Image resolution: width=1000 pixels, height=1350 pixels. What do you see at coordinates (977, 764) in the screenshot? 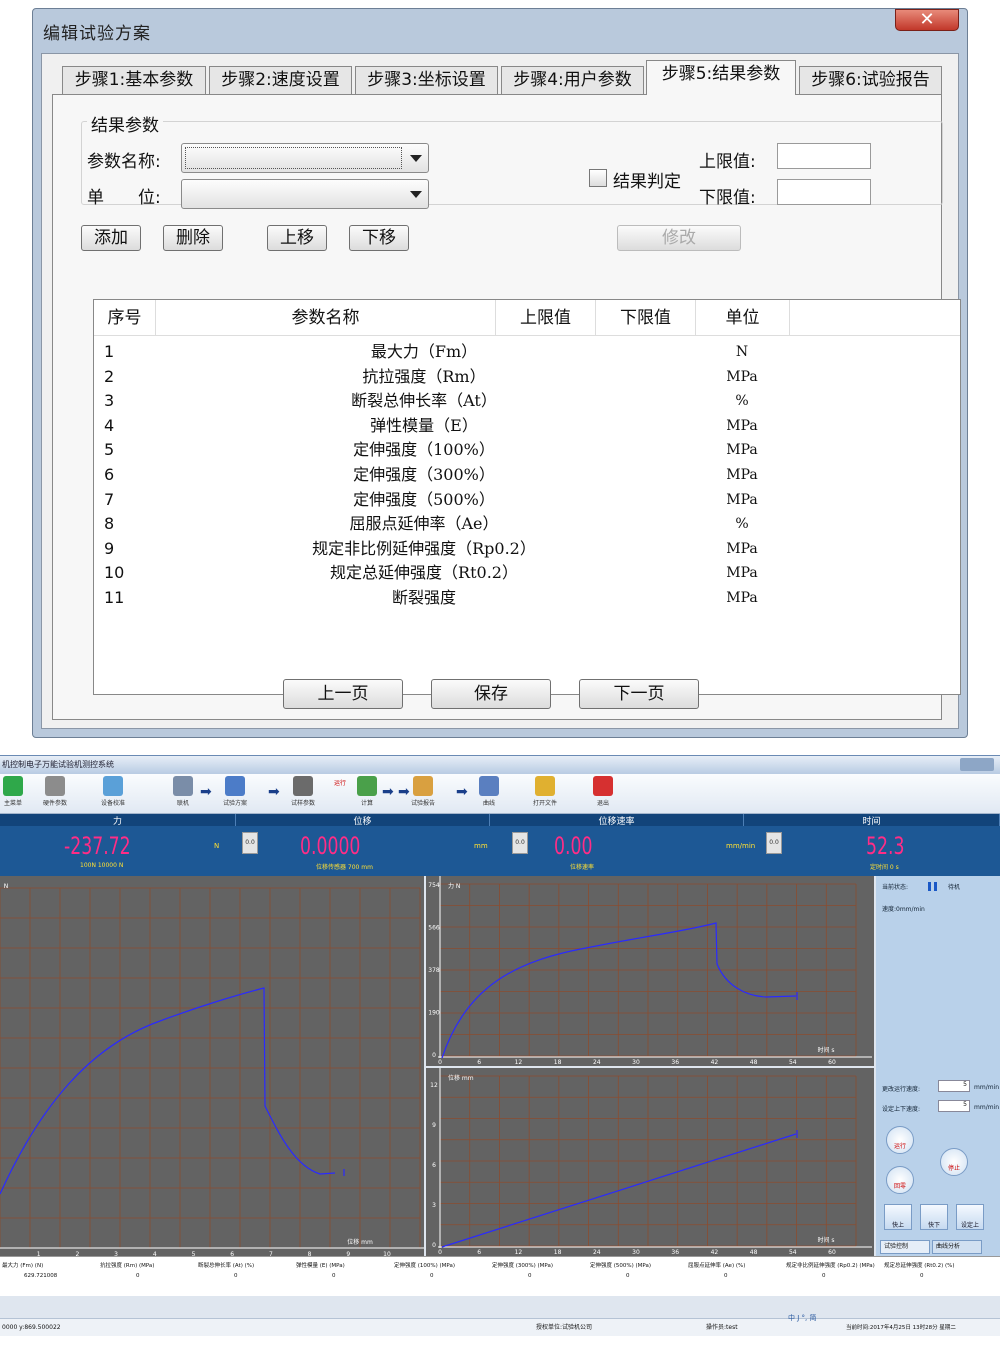
I see `window-controls` at bounding box center [977, 764].